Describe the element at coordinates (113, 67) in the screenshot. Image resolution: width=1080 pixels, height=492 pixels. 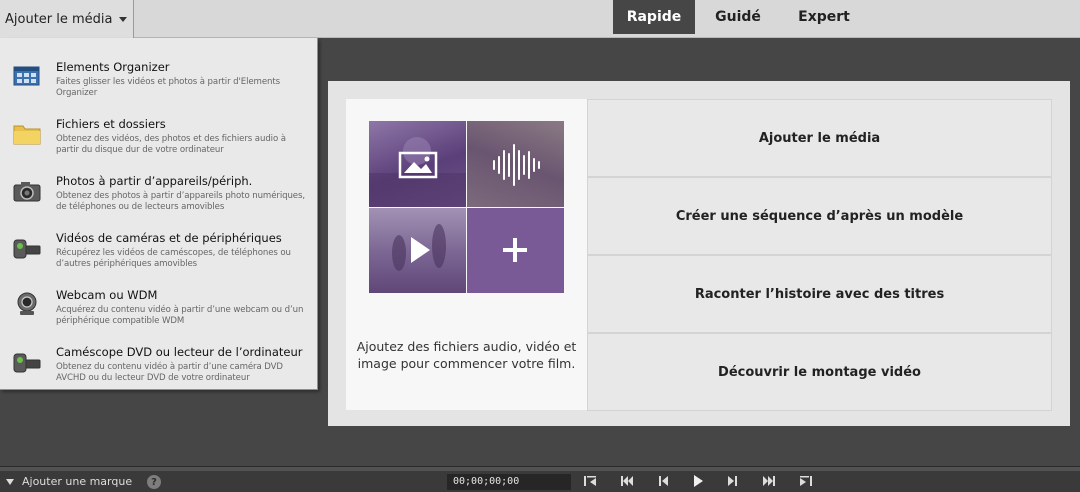
I see `menu-item-title: Elements Organizer` at that location.